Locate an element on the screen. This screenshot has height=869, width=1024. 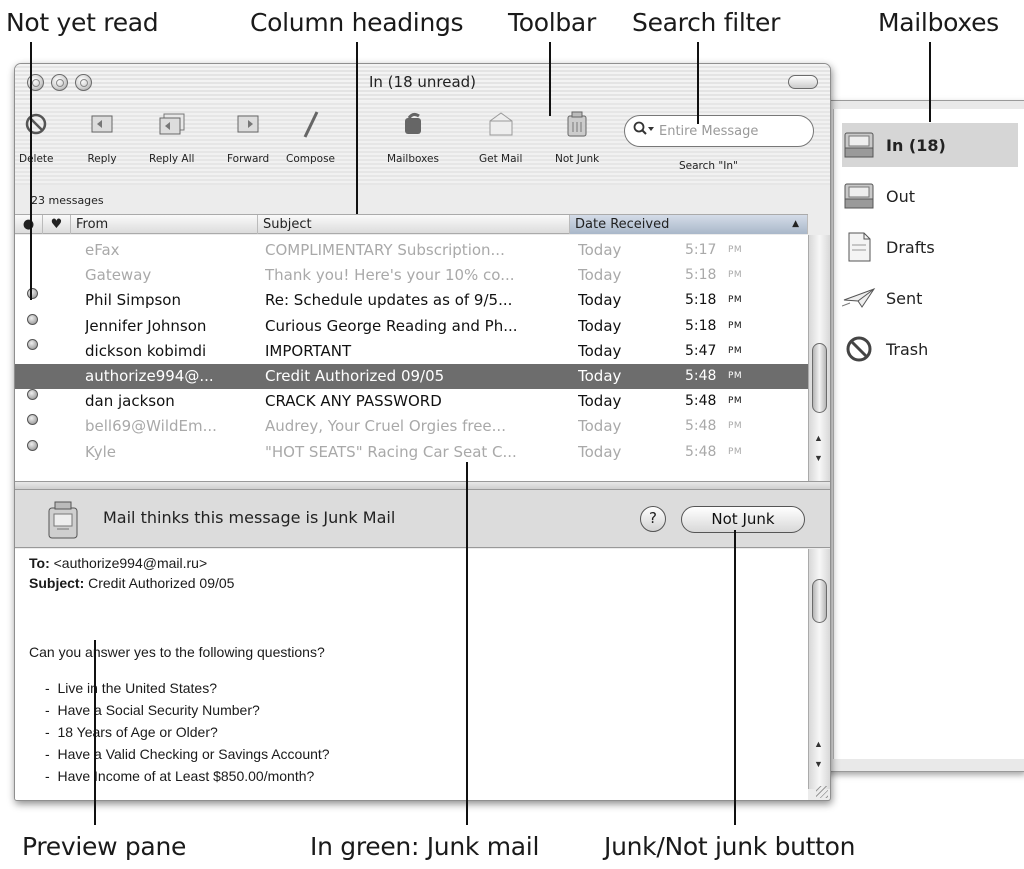
preview-bullet: - 18 Years of Age or Older? is located at coordinates (131, 732).